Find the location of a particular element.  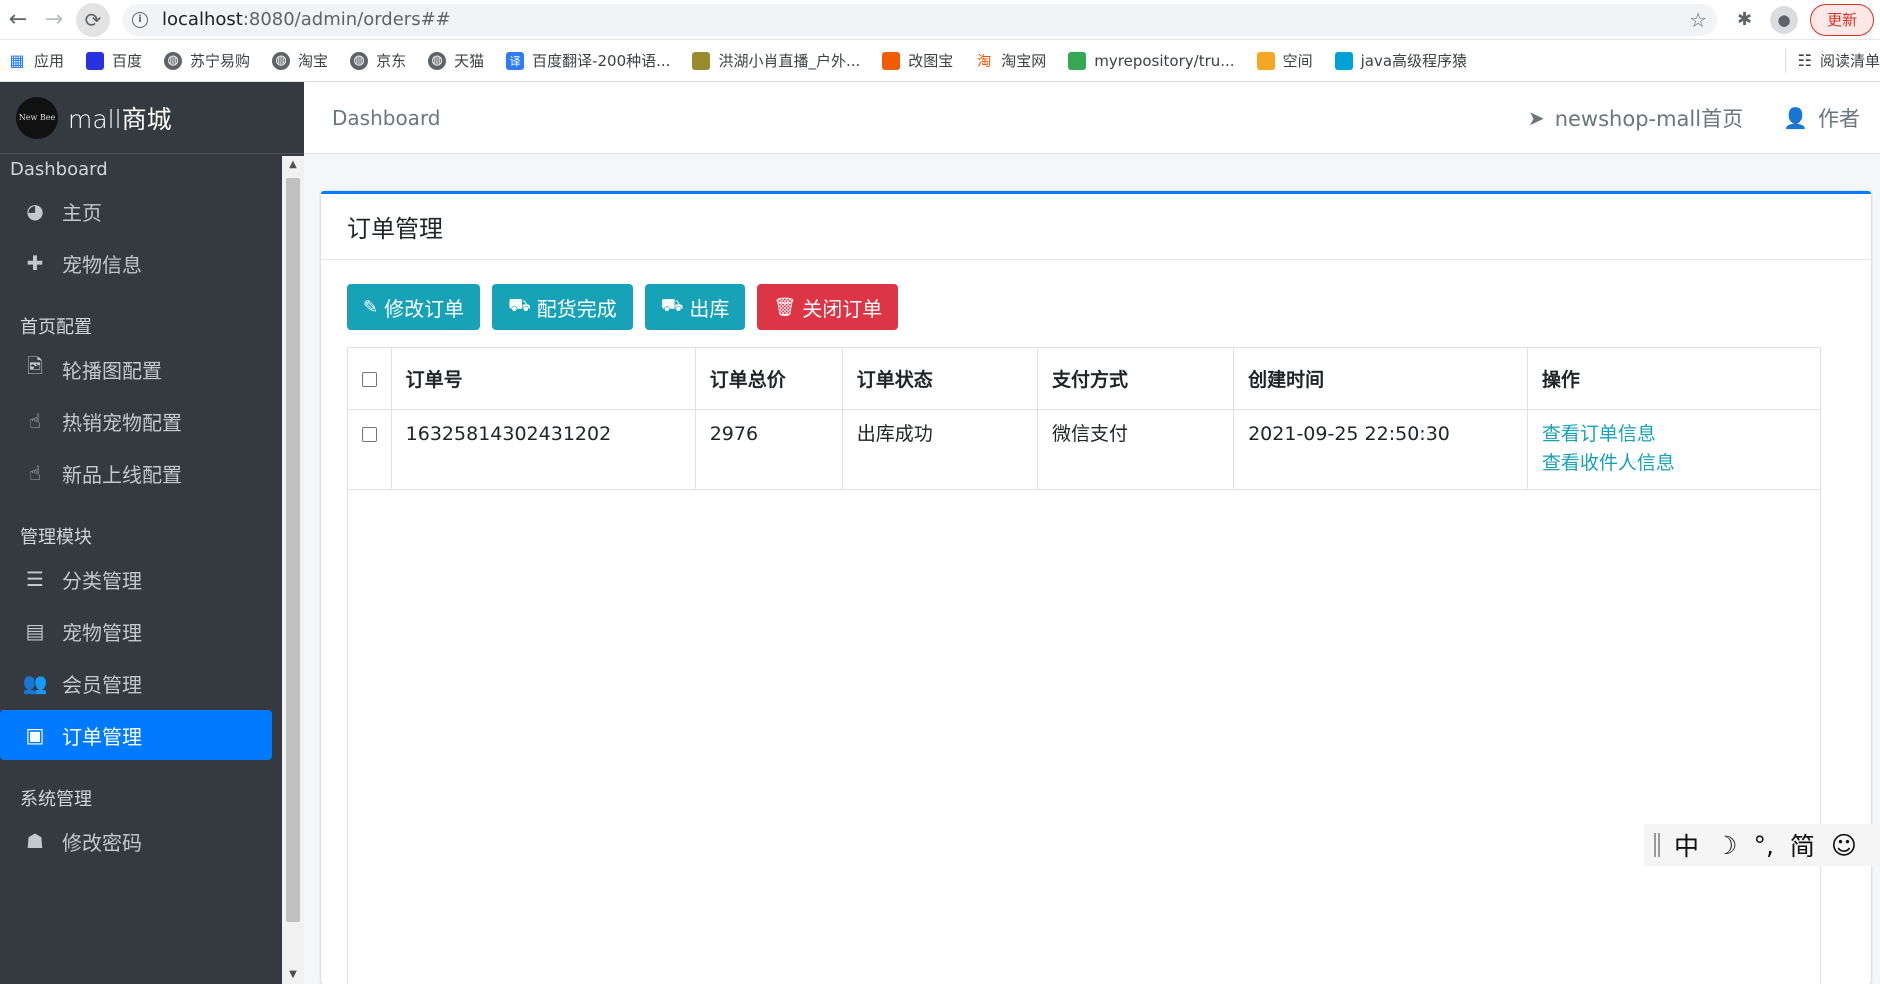

users-icon: 👥 is located at coordinates (35, 683).